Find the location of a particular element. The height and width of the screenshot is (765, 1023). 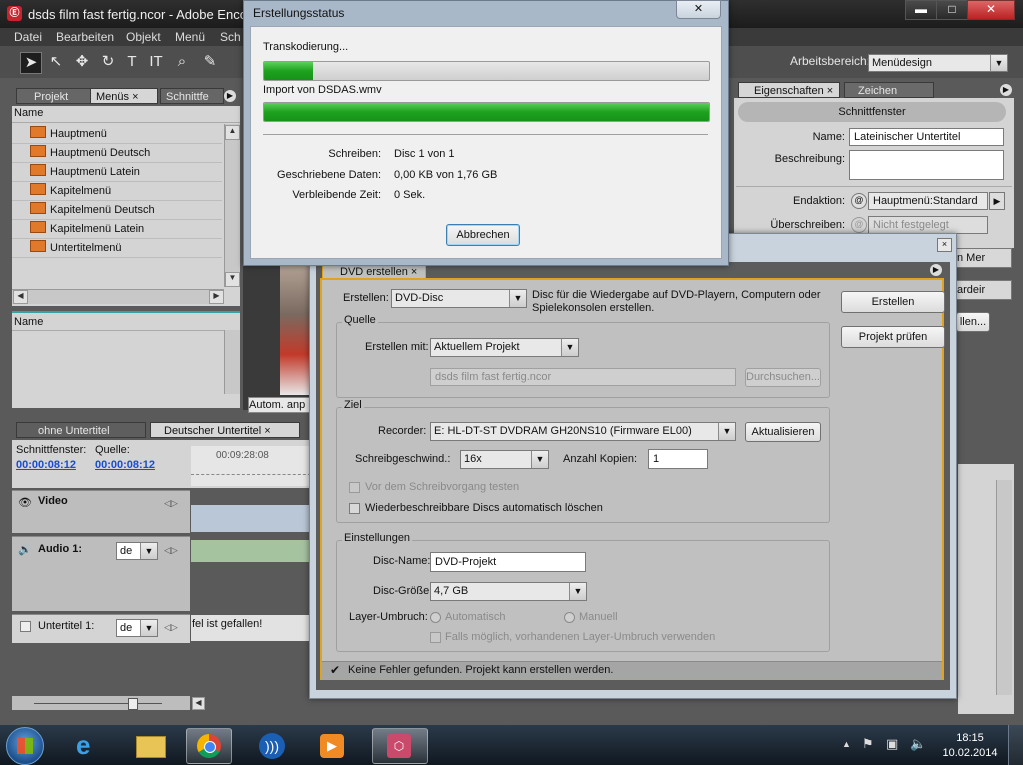

refresh-button: Aktualisieren is located at coordinates (783, 432).